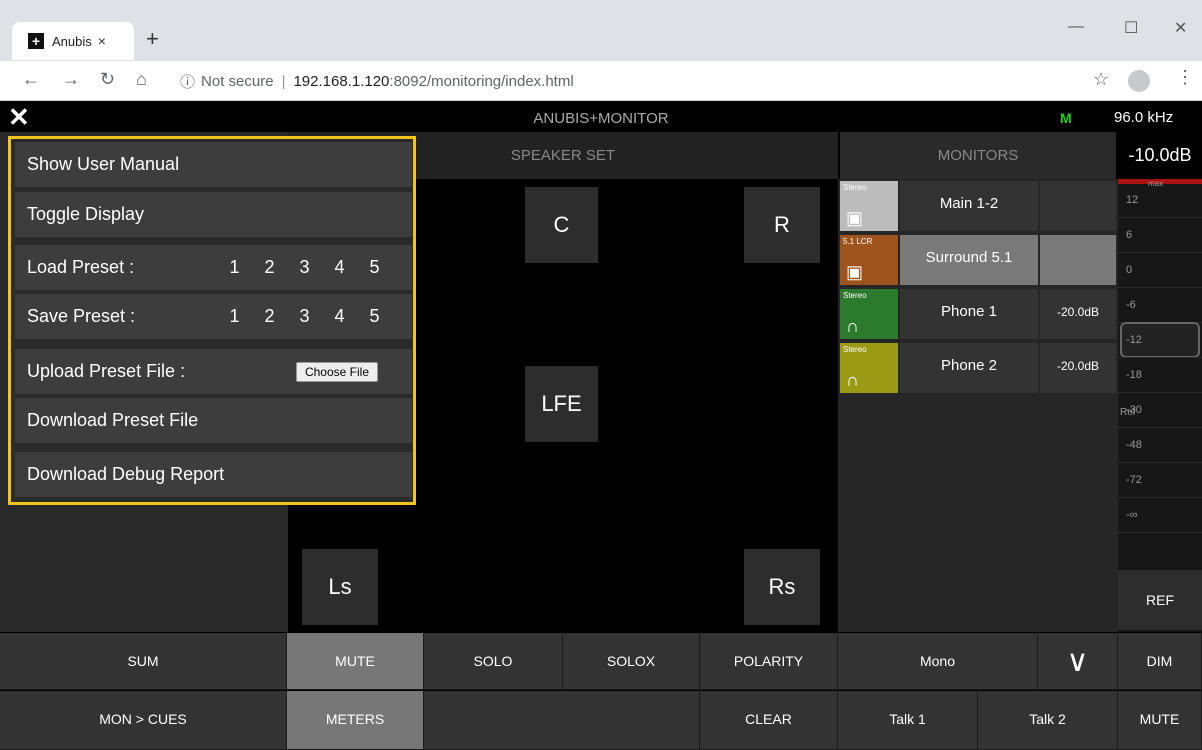 This screenshot has height=750, width=1202. I want to click on download-debug-item: Download Debug Report, so click(213, 474).